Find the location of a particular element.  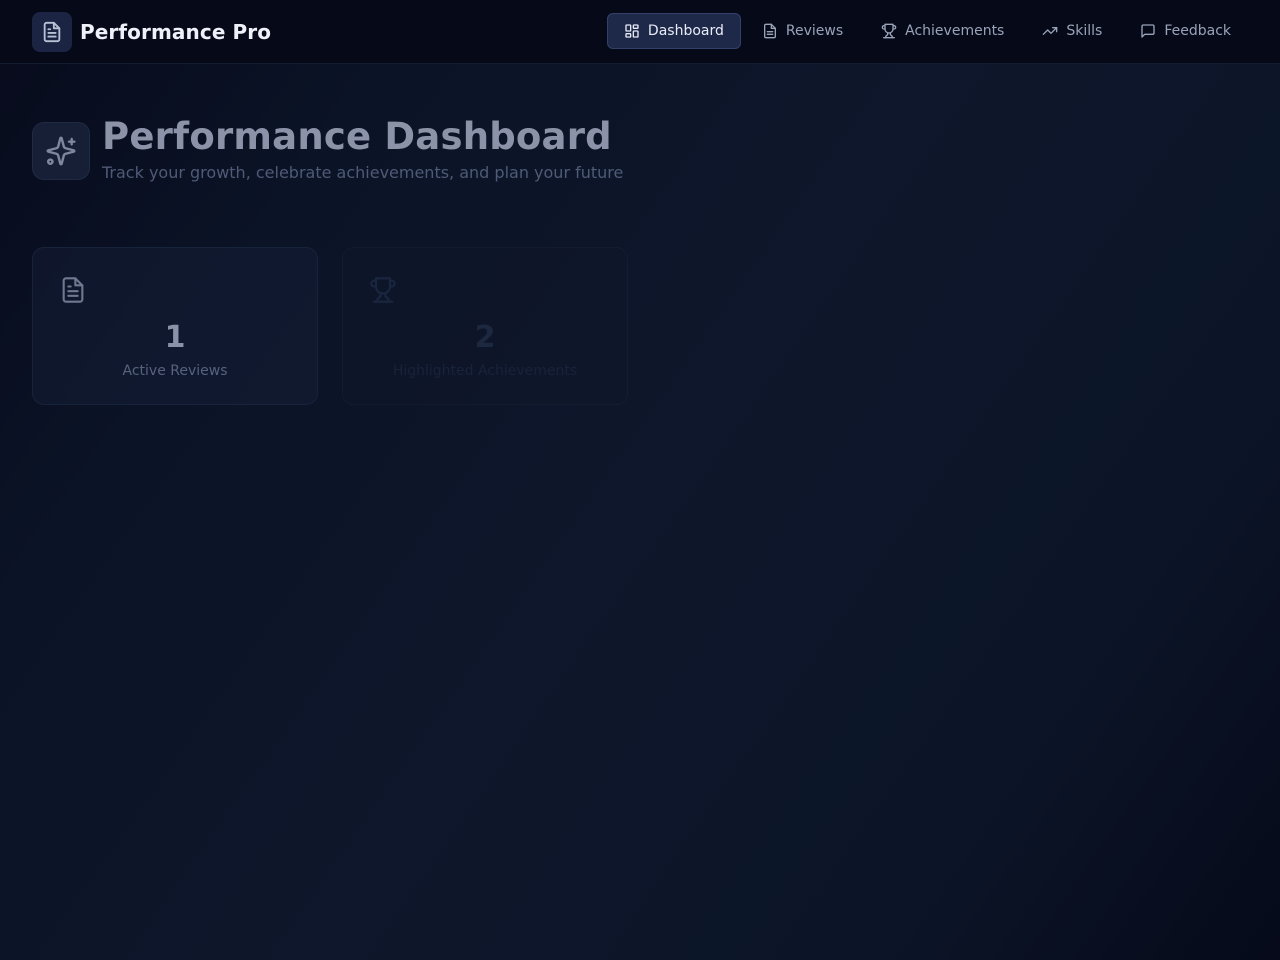

stat-card-achievements: 2 Highlighted Achievements is located at coordinates (485, 326).